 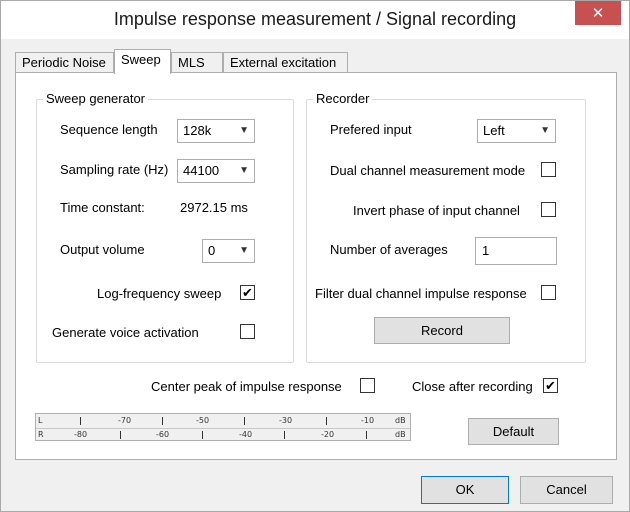 What do you see at coordinates (343, 98) in the screenshot?
I see `recorder-title: Recorder` at bounding box center [343, 98].